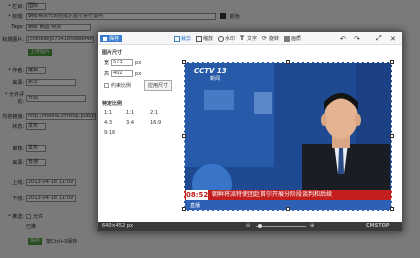 Image resolution: width=420 pixels, height=258 pixels. I want to click on row-pushed: 已推, so click(18, 226).